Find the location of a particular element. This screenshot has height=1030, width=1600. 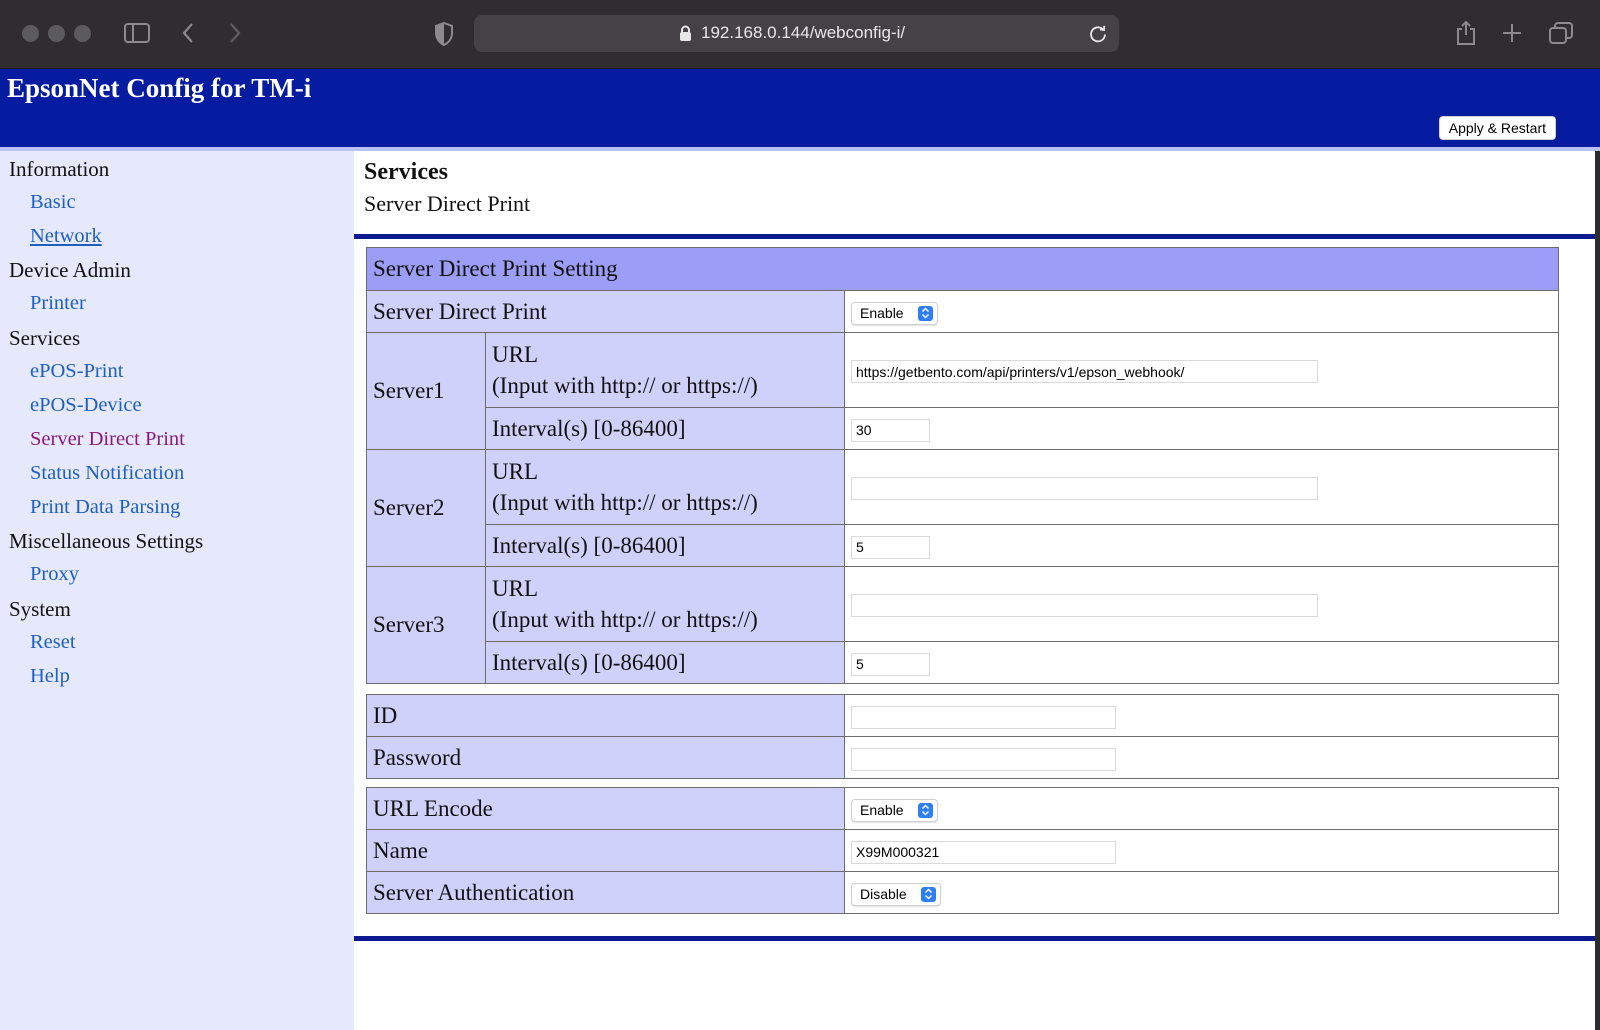

forward-icon is located at coordinates (235, 33).